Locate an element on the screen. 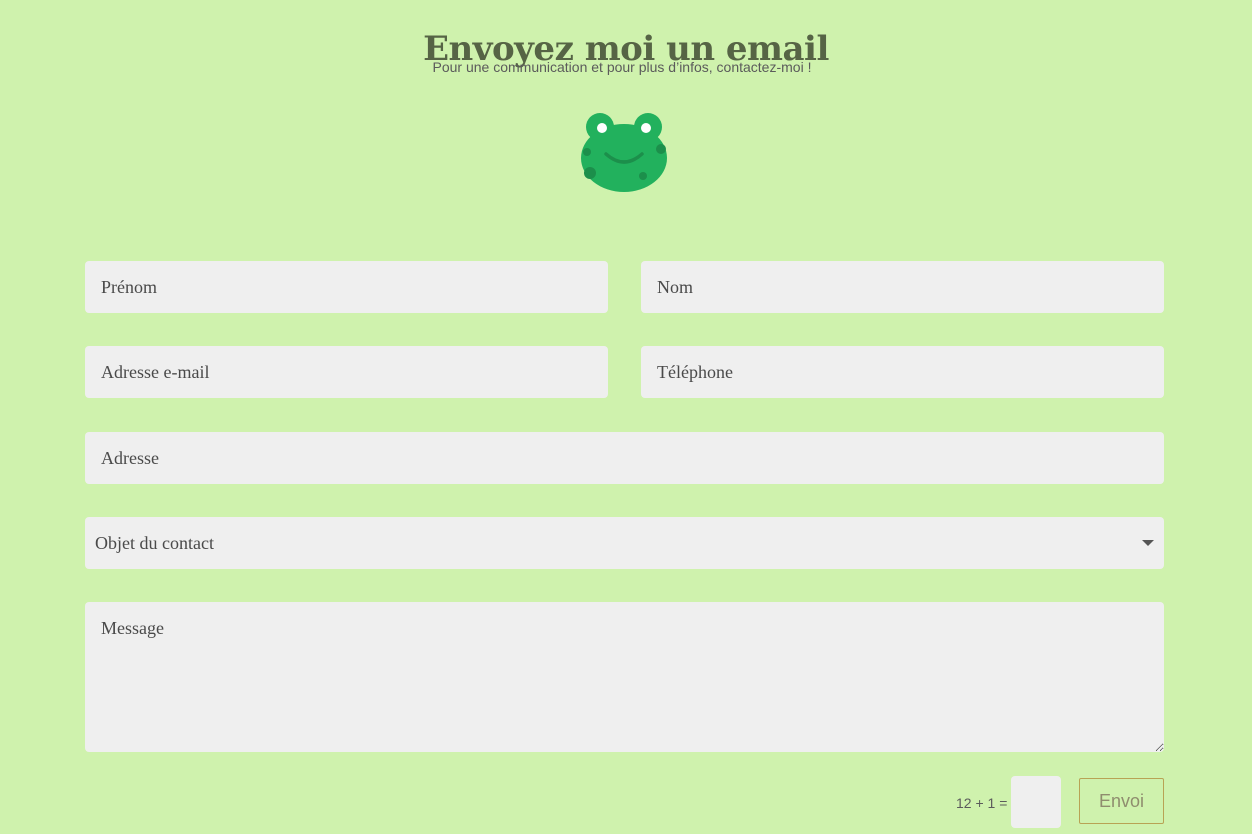  submit-button: Envoi is located at coordinates (1121, 801).